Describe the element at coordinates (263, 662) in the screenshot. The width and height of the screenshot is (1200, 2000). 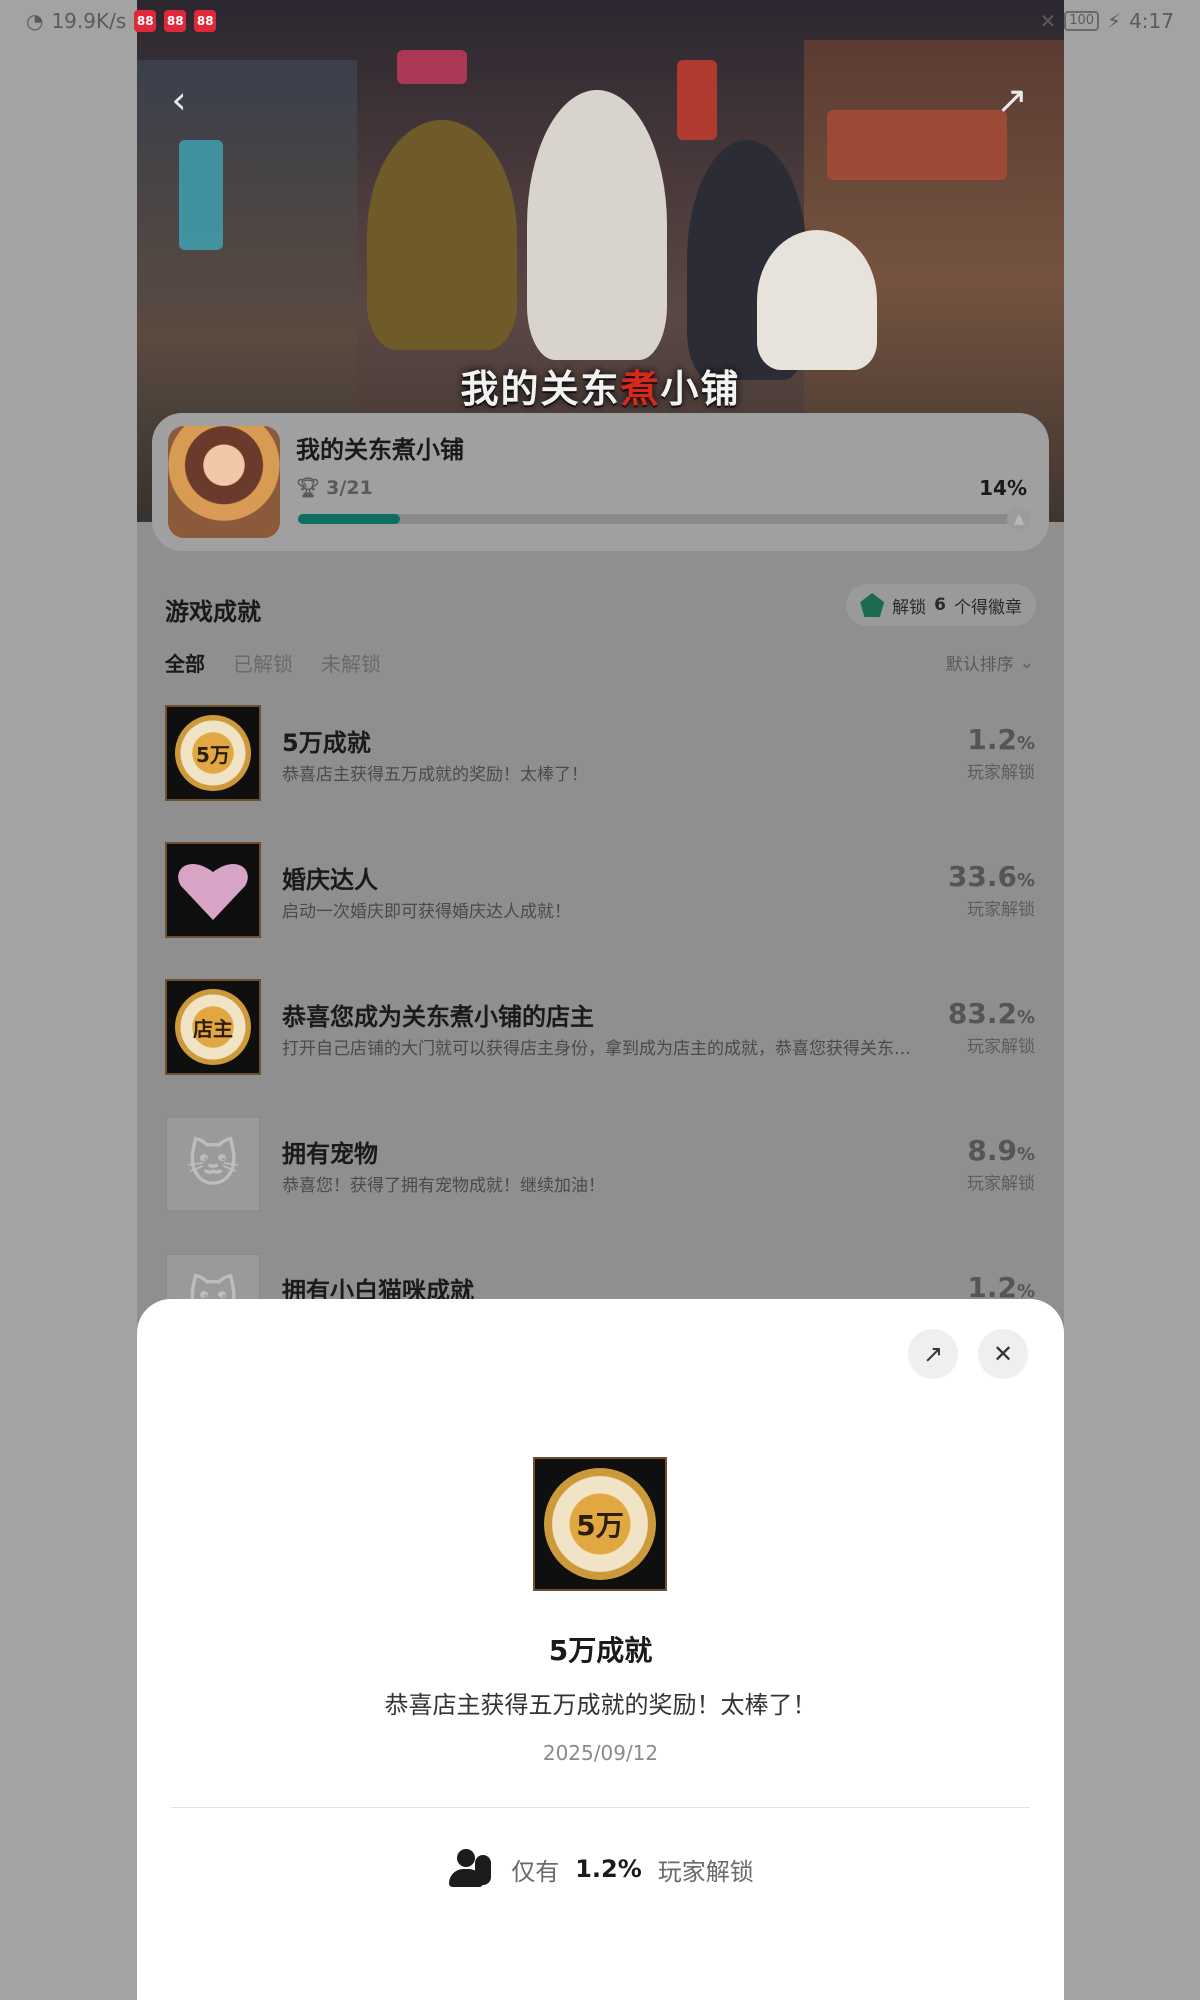
I see `tab-unlocked: 已解锁` at that location.